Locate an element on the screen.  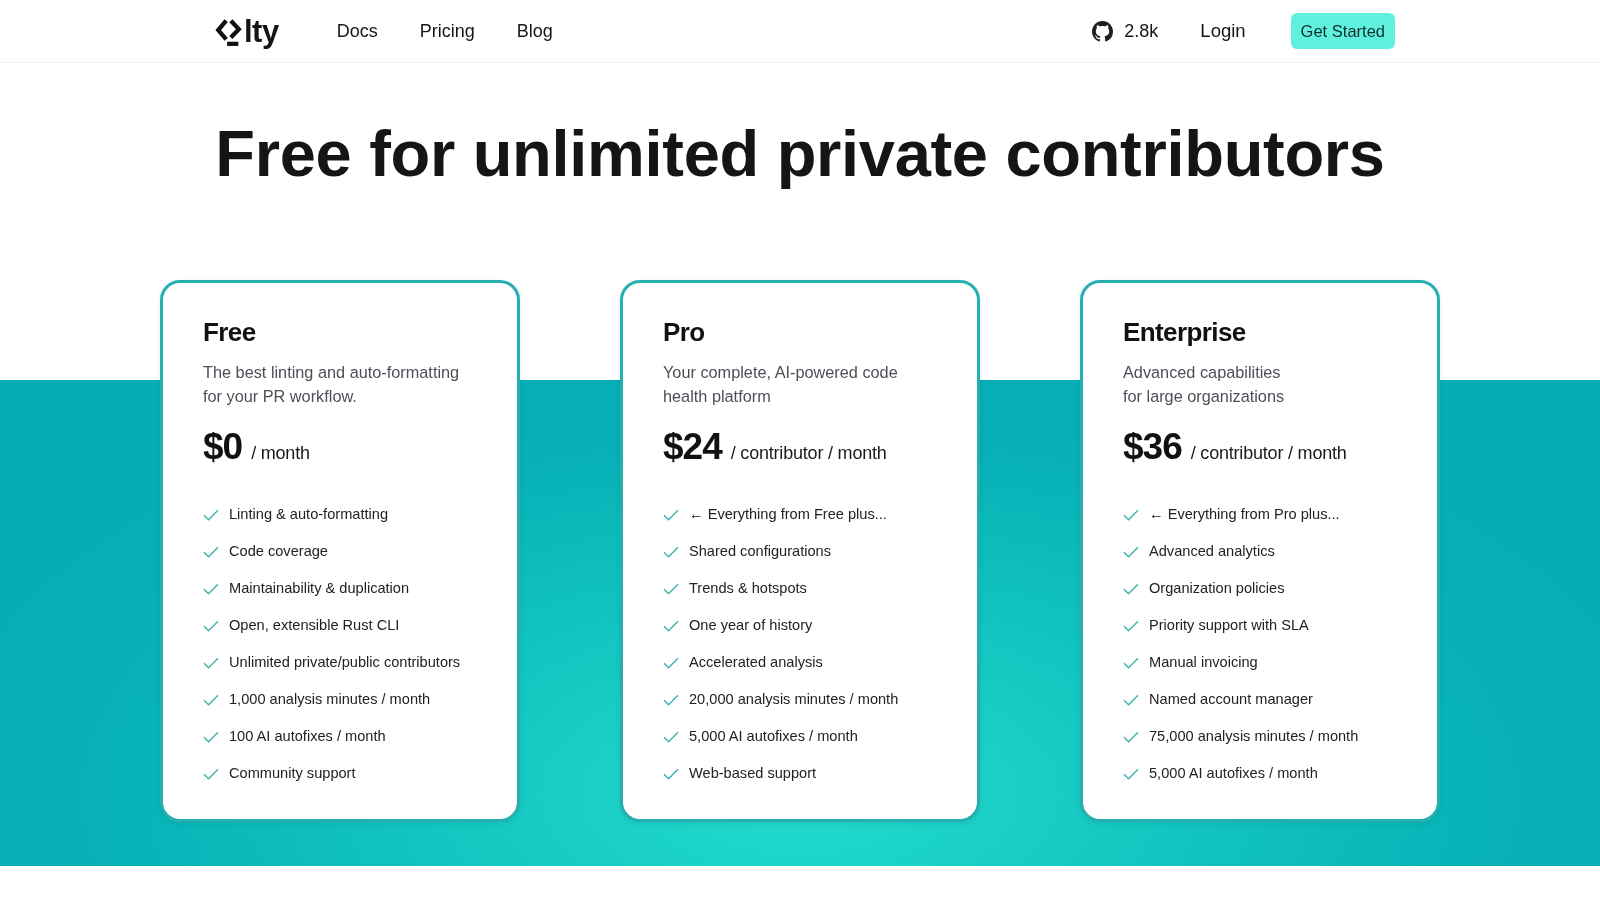
nav-link: Pricing is located at coordinates (447, 31).